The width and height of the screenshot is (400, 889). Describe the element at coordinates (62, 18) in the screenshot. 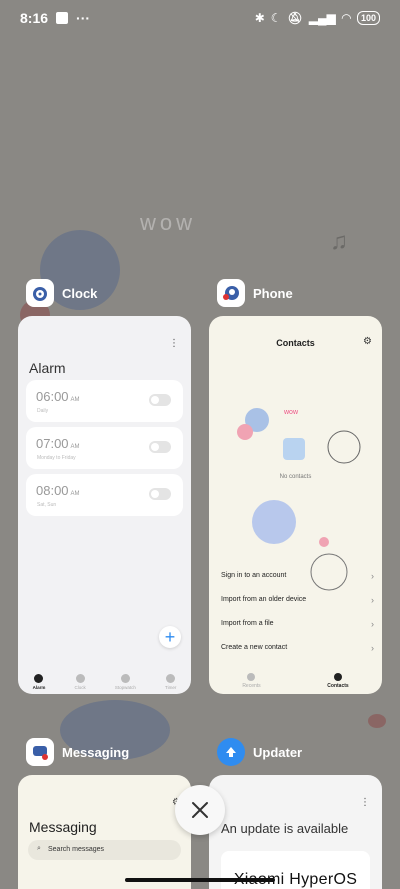

I see `notification-icon` at that location.